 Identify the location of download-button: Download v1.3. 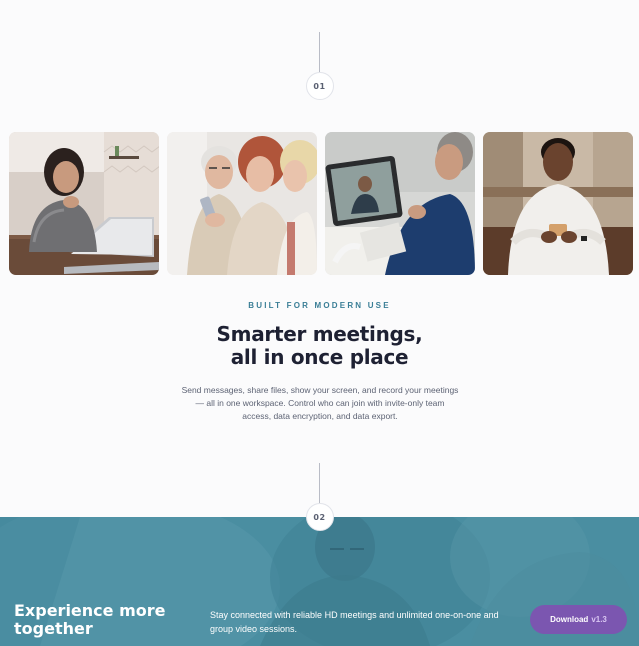
(578, 619).